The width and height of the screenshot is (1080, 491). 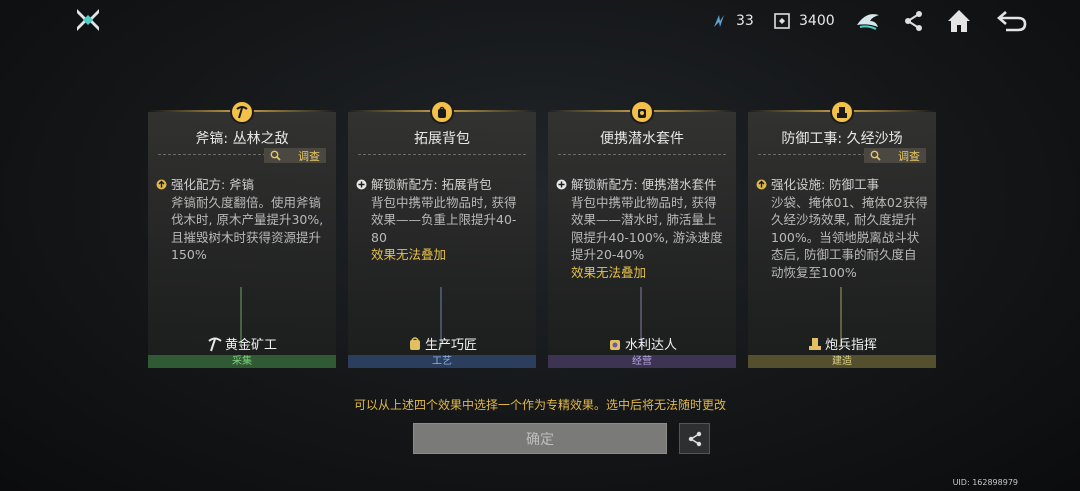 I want to click on top-bar: 33 3400, so click(x=540, y=21).